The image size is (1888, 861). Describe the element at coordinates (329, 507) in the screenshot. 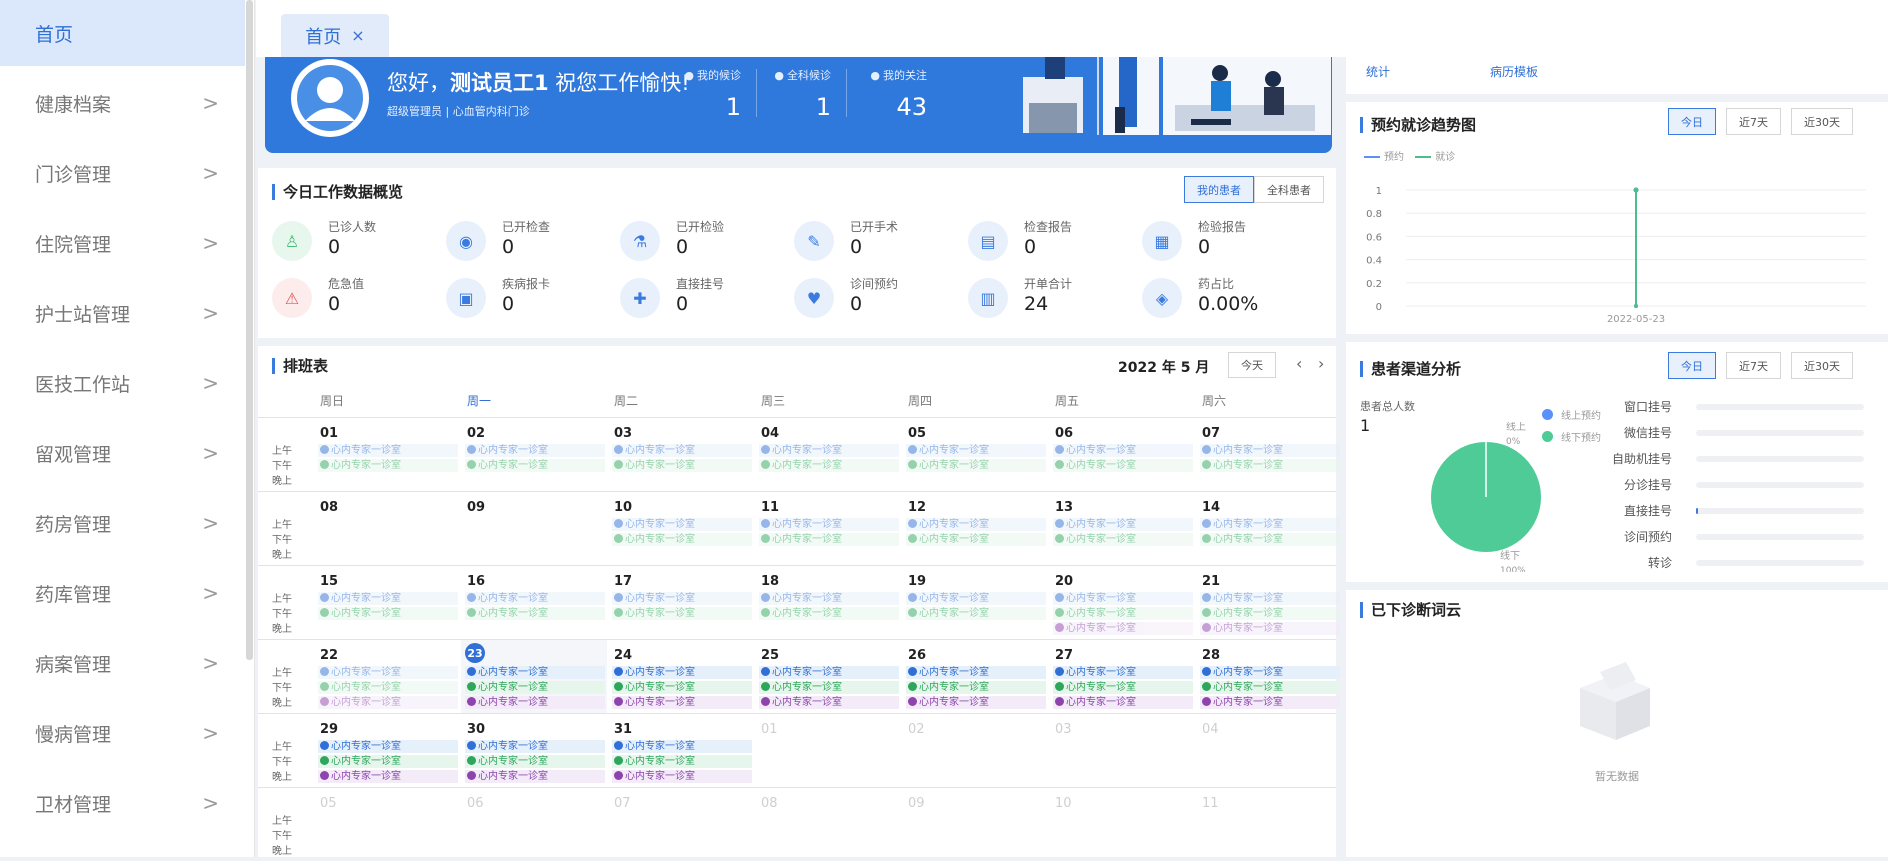

I see `calendar-day: 08` at that location.